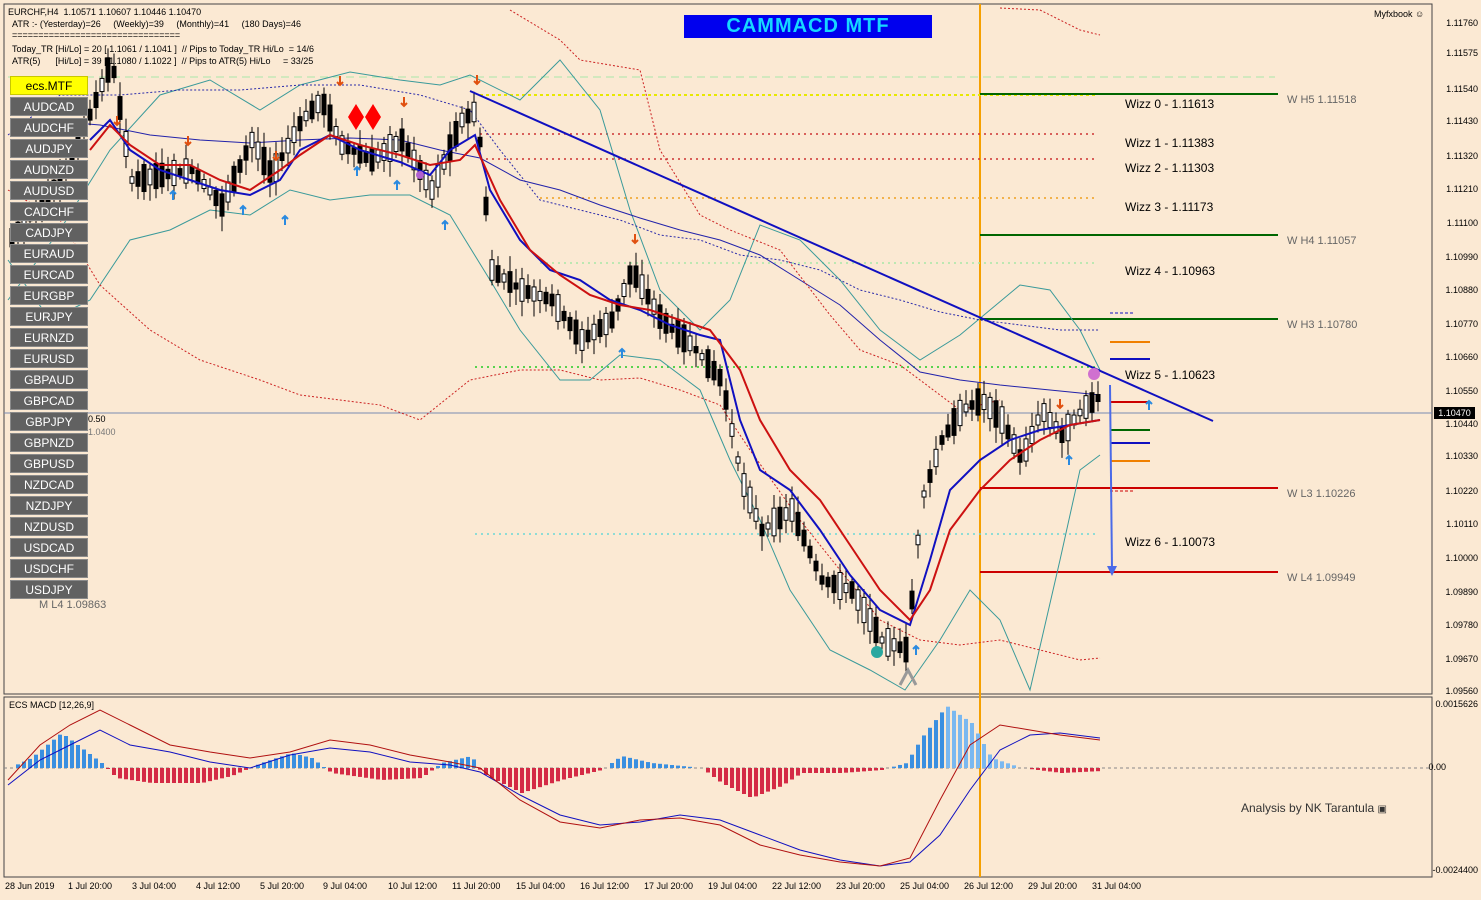  I want to click on pair-button-audnzd: AUDNZD, so click(49, 169).